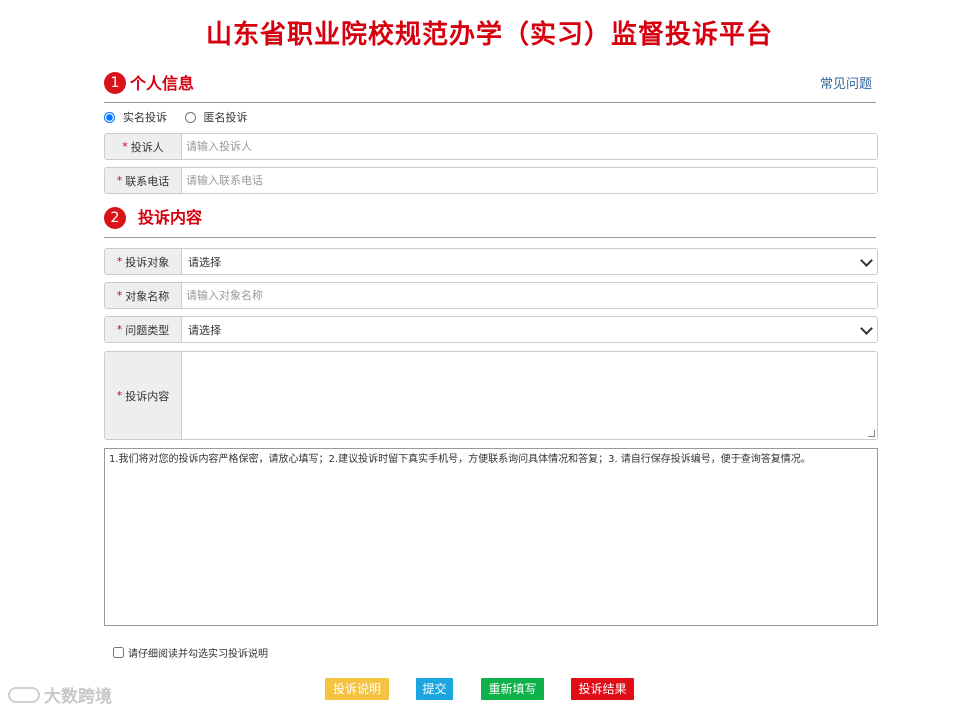  Describe the element at coordinates (846, 82) in the screenshot. I see `faq-link: 常见问题` at that location.